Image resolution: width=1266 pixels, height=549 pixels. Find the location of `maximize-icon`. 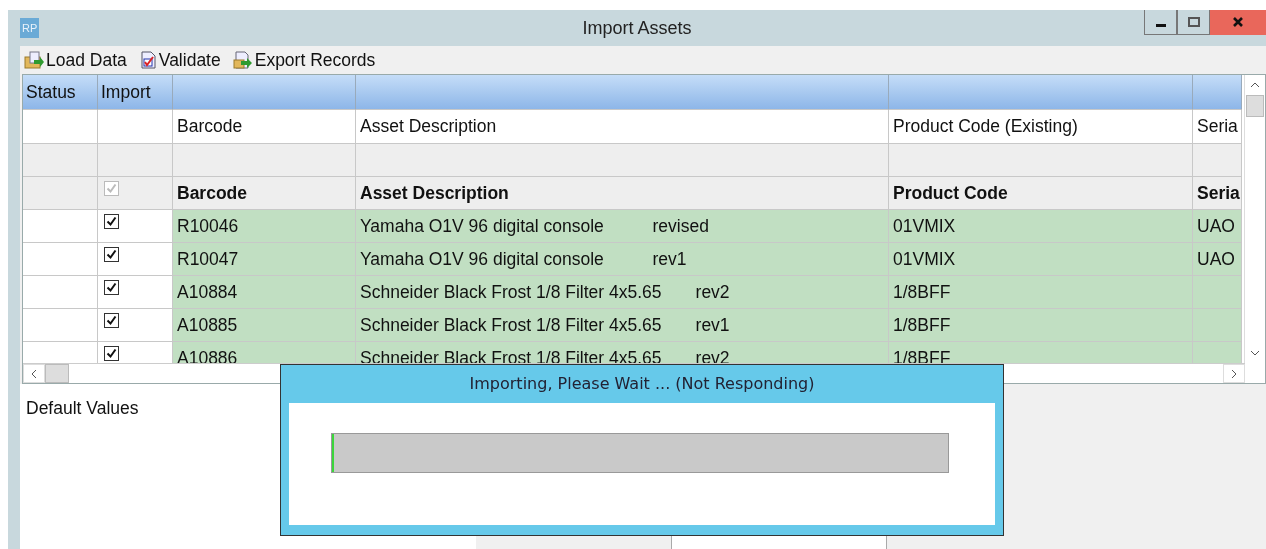

maximize-icon is located at coordinates (1193, 22).